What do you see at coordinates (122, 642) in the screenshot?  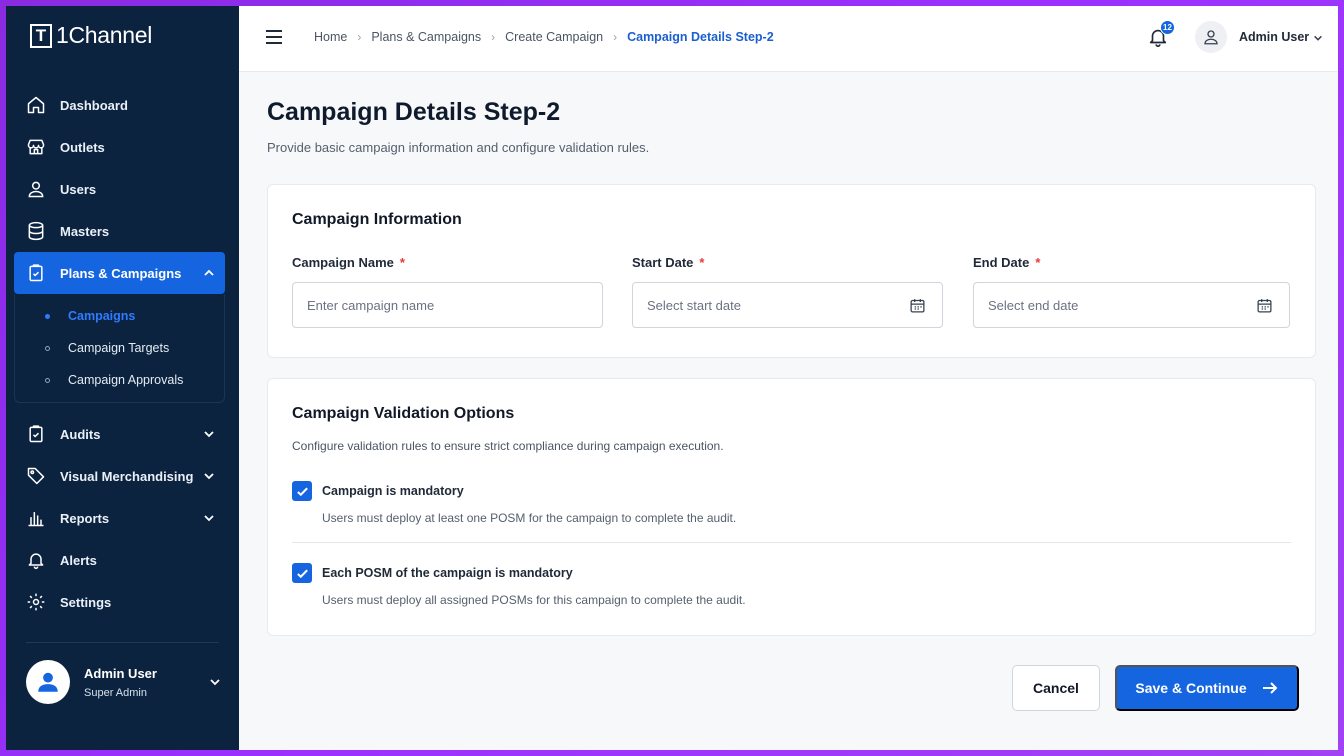 I see `sidebar-divider` at bounding box center [122, 642].